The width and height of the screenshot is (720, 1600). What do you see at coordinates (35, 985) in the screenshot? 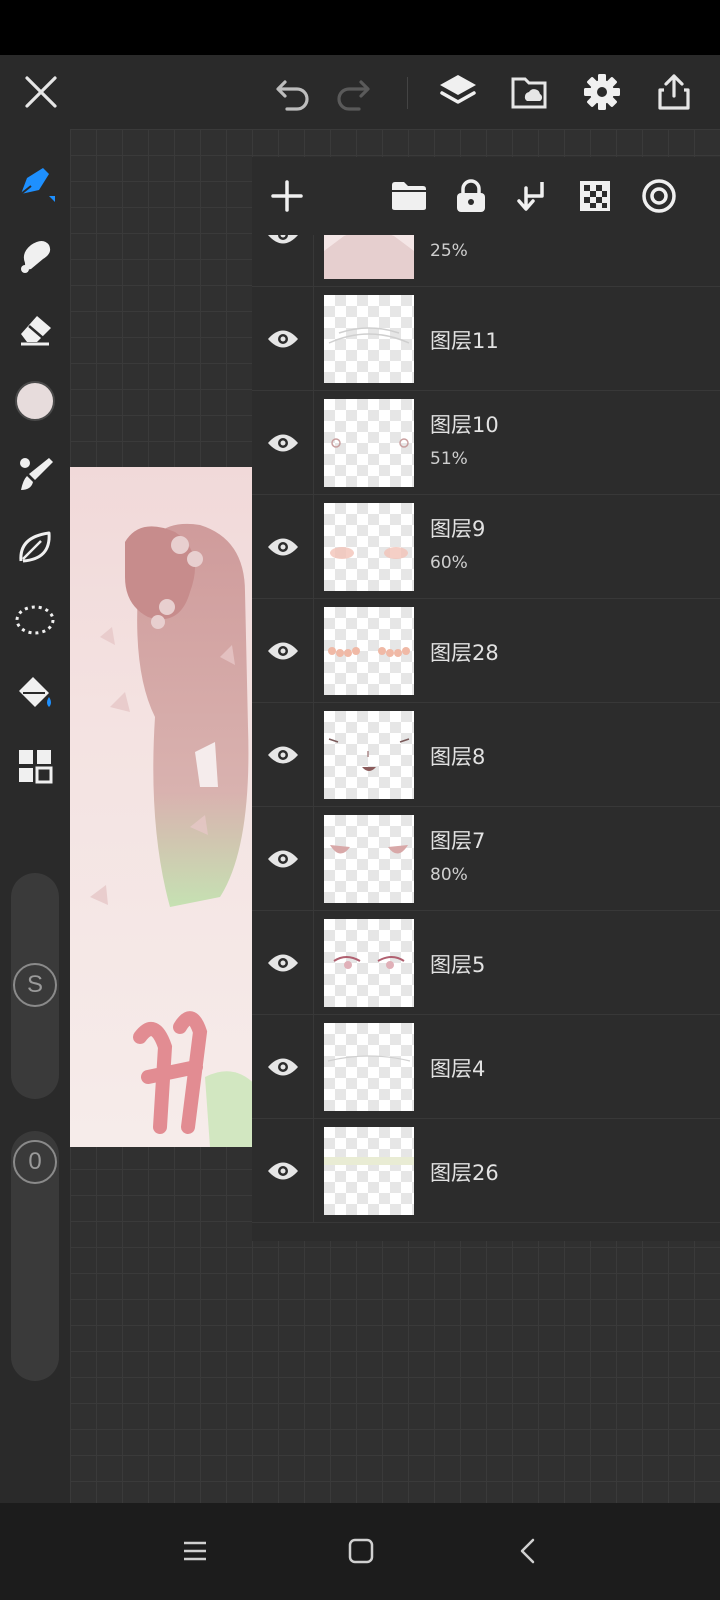
I see `brush-size-knob: S` at bounding box center [35, 985].